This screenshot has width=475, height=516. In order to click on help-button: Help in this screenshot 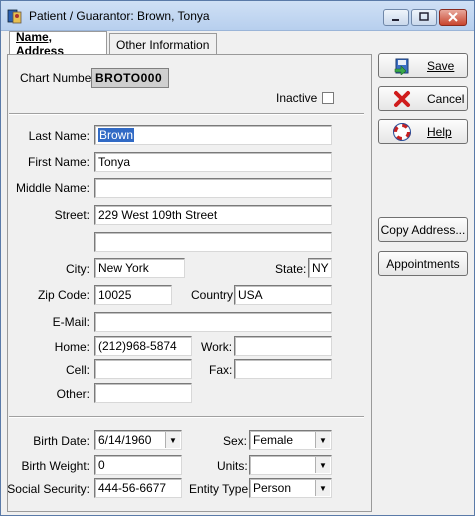, I will do `click(423, 131)`.